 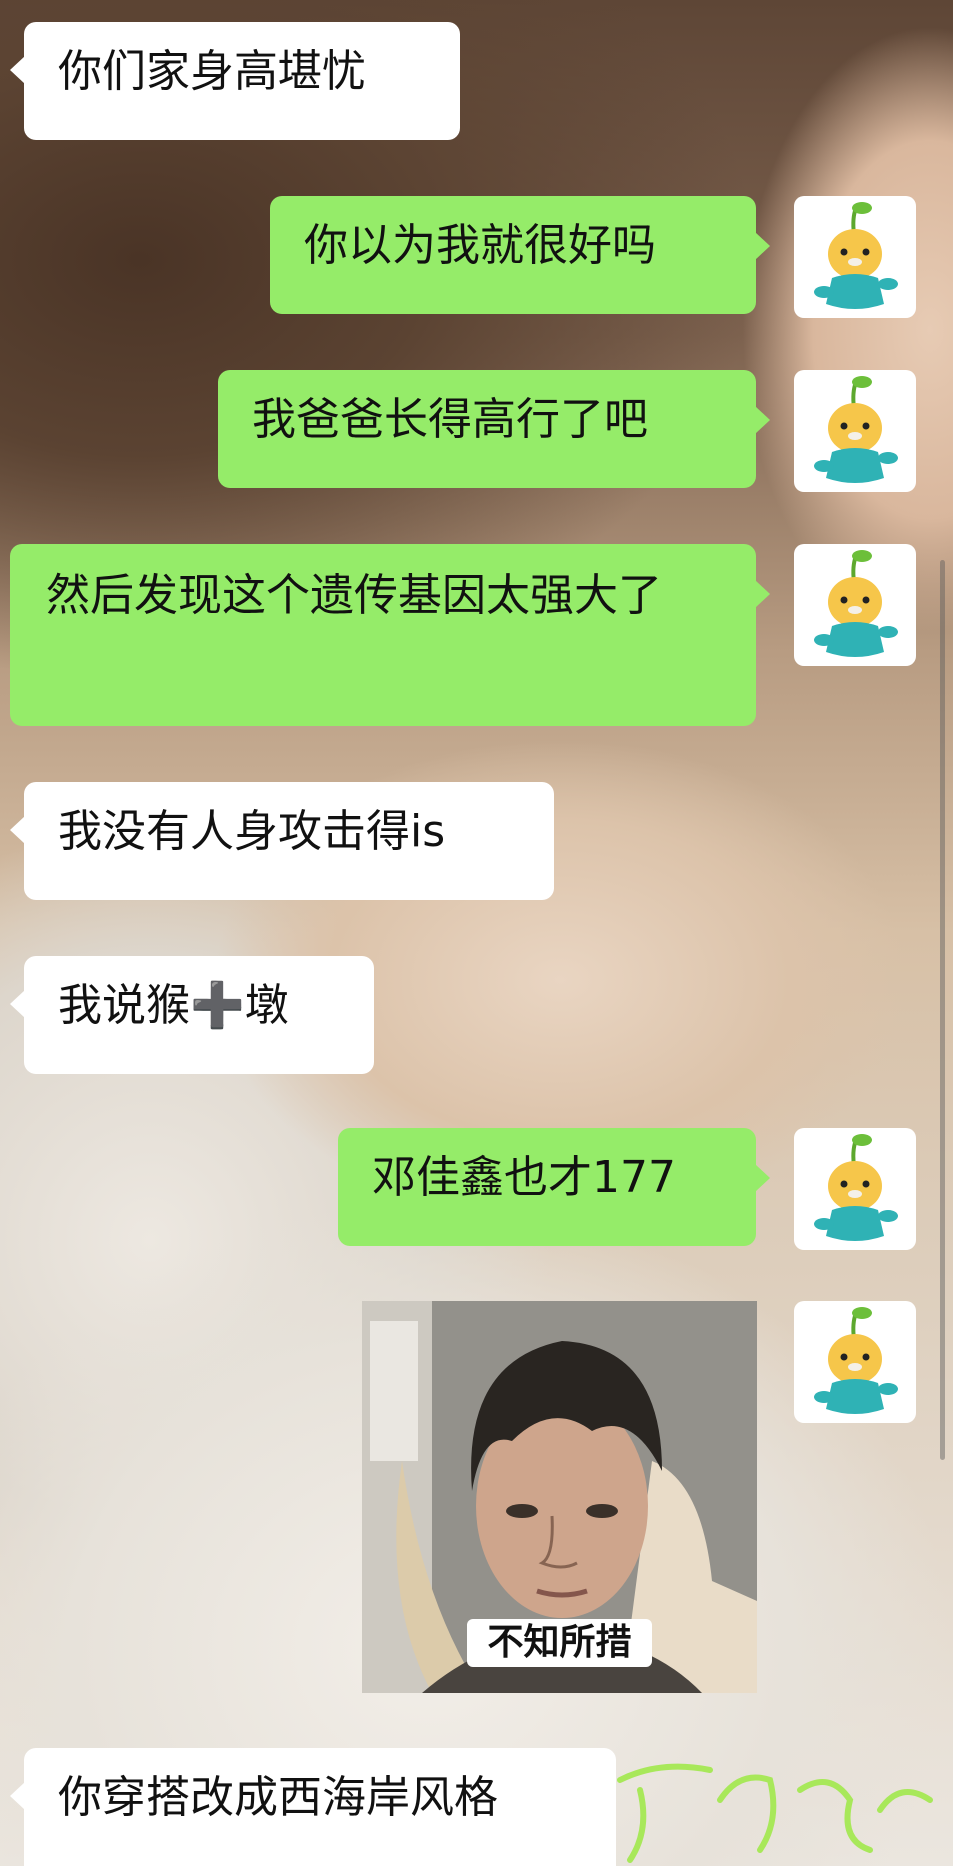 I want to click on message-bubble-received: 我说猴➕墩, so click(x=192, y=1015).